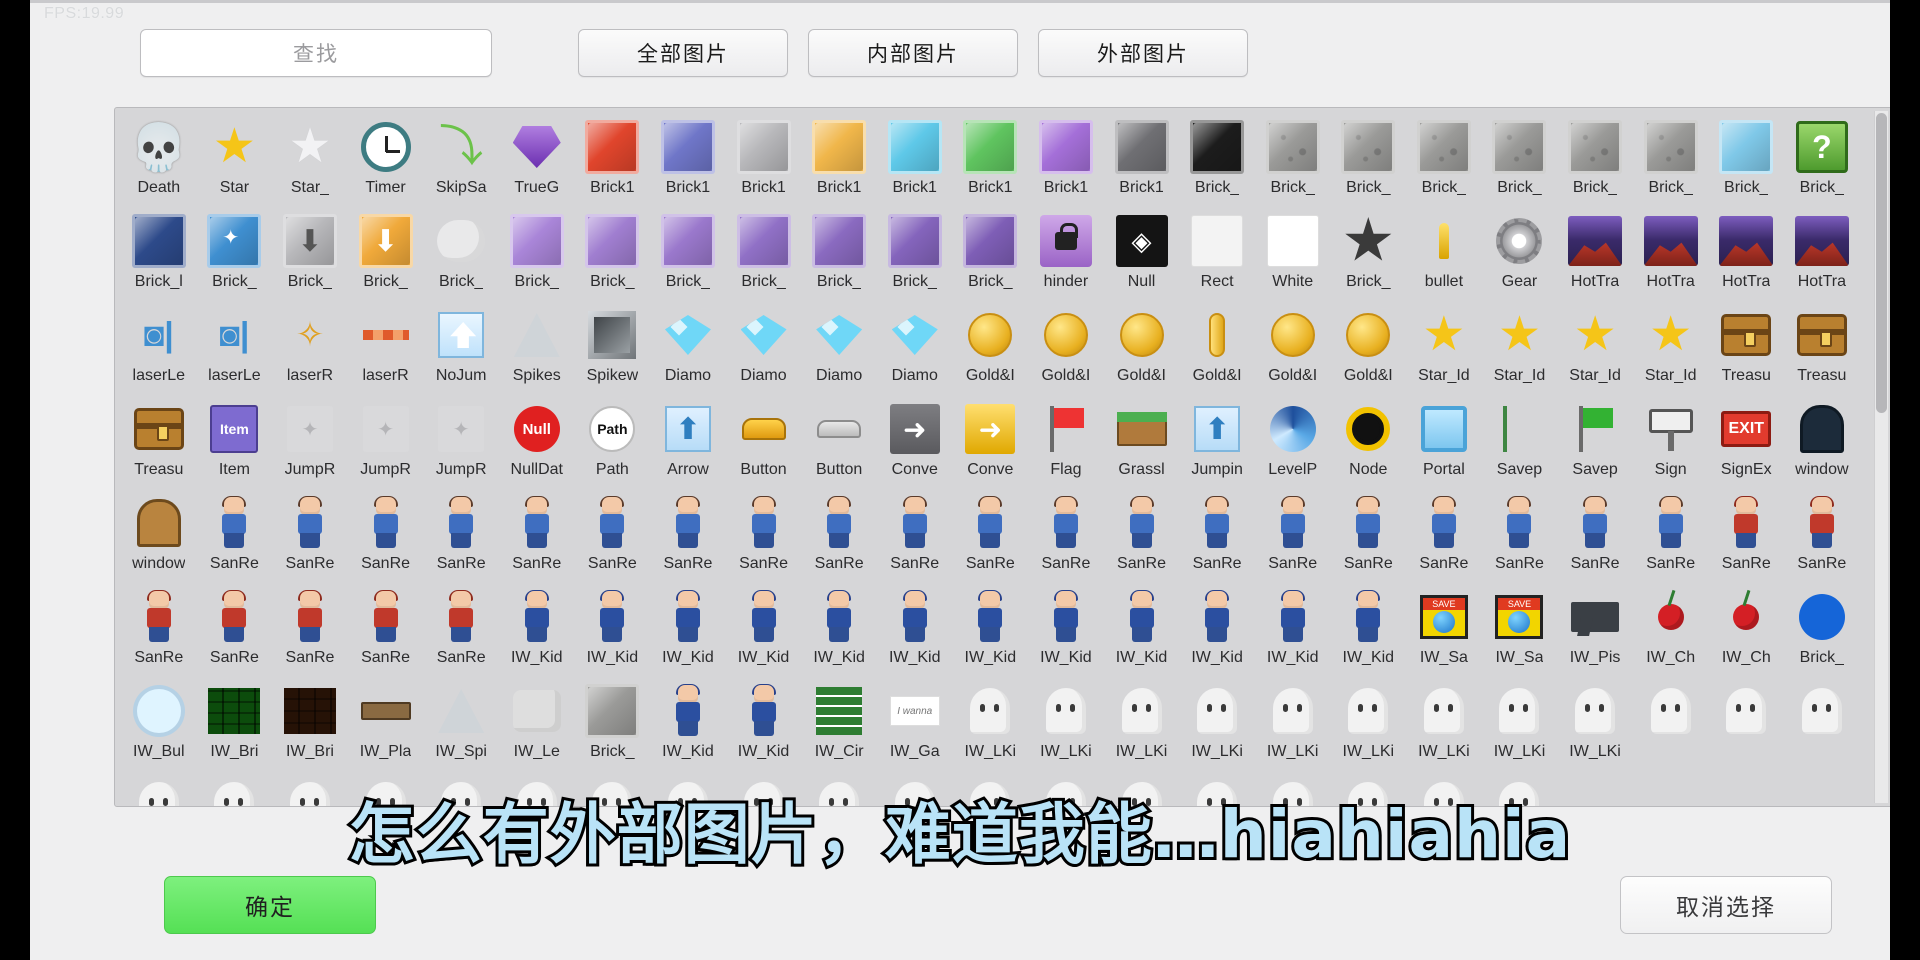  Describe the element at coordinates (688, 443) in the screenshot. I see `image-grid-item: ⬆ Arrow` at that location.